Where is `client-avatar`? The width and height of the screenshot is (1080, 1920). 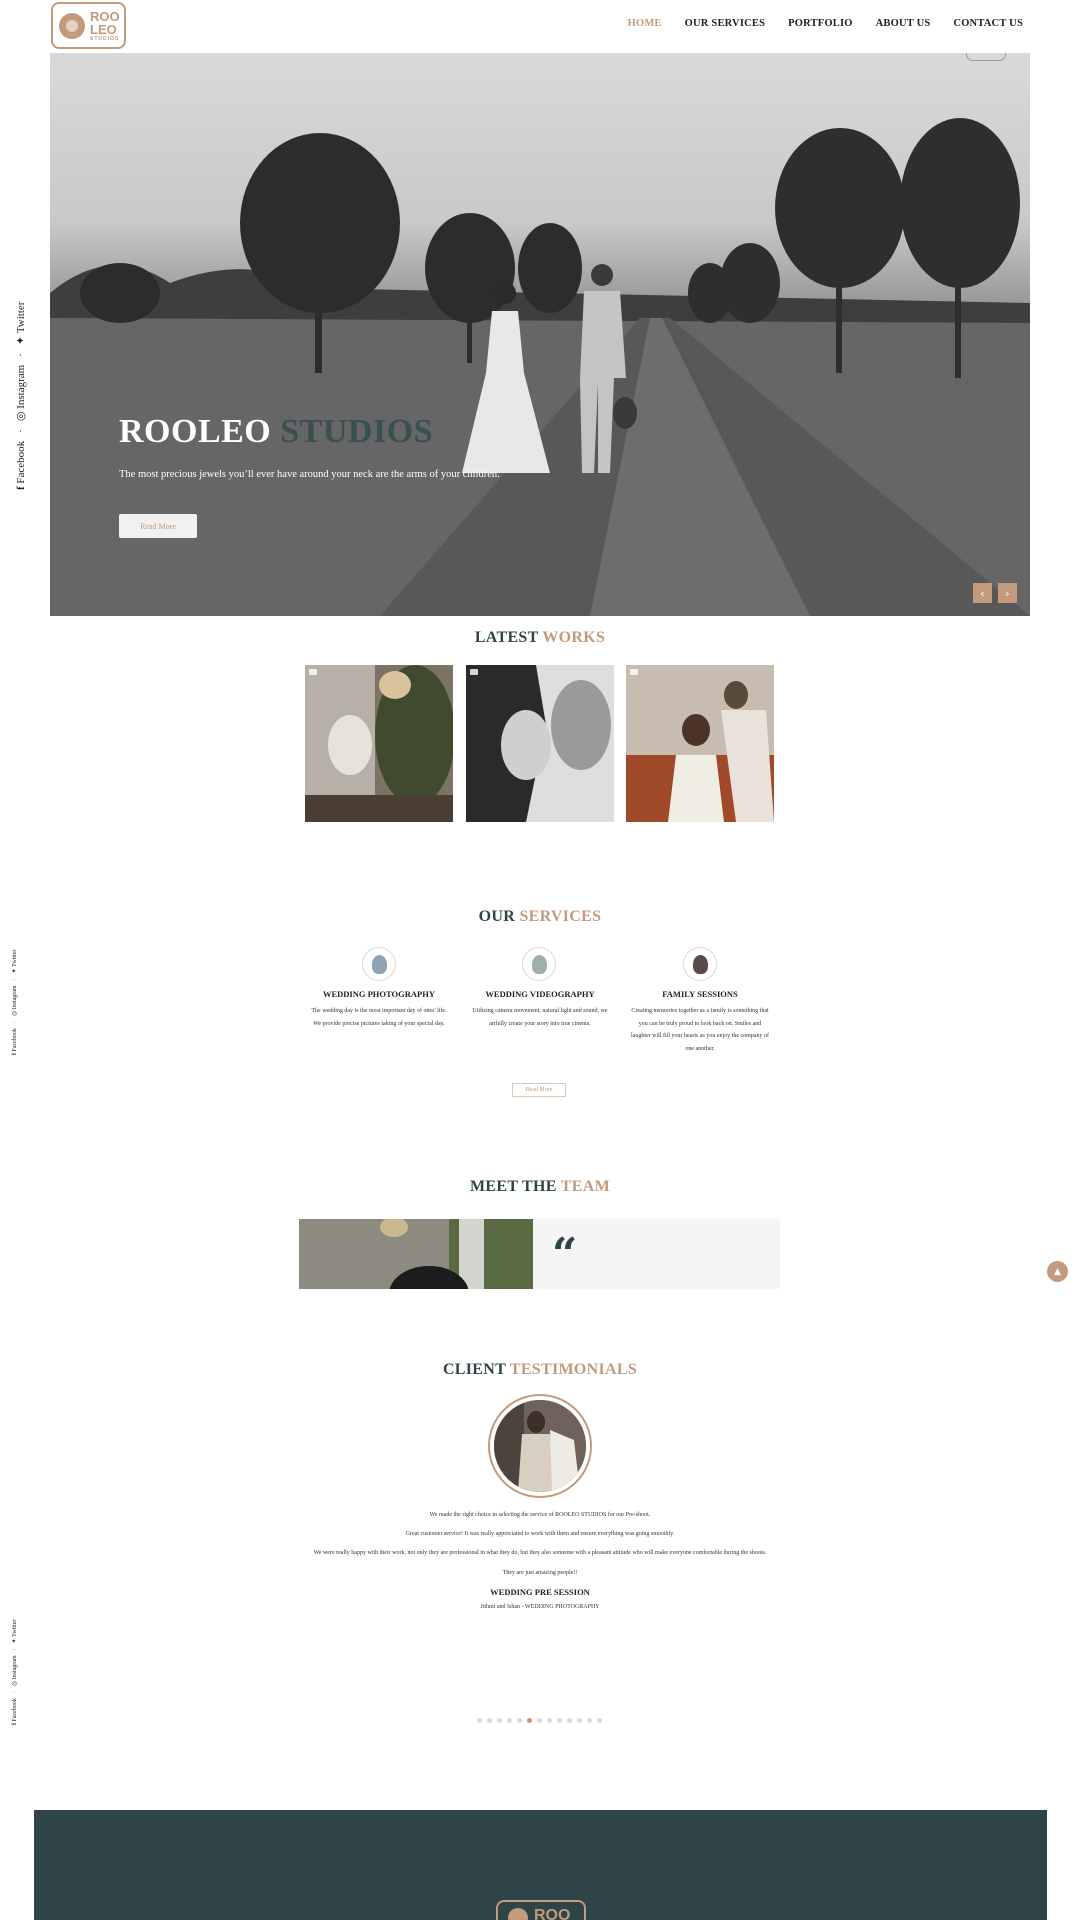
client-avatar is located at coordinates (540, 1446).